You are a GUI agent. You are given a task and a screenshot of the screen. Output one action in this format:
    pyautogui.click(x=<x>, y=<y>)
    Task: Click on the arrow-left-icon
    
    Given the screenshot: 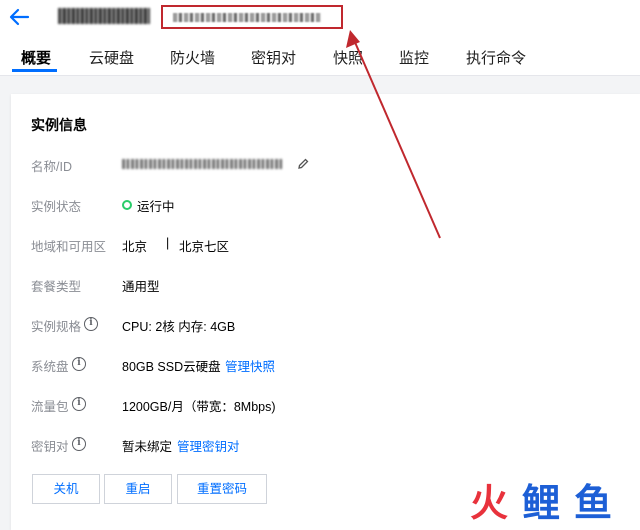 What is the action you would take?
    pyautogui.click(x=19, y=17)
    